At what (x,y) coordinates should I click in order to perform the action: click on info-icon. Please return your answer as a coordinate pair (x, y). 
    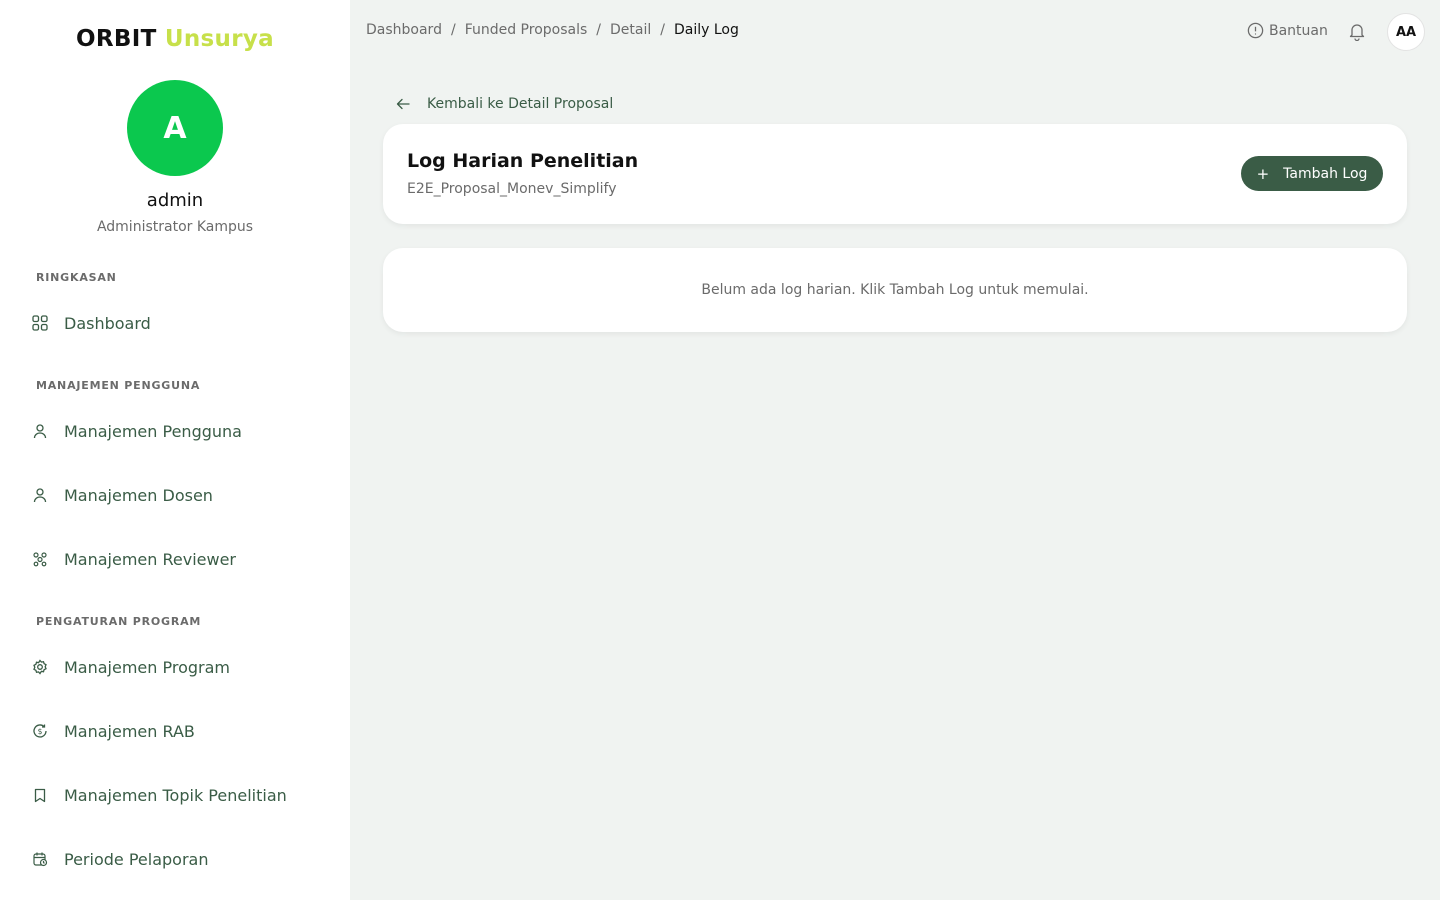
    Looking at the image, I should click on (1255, 30).